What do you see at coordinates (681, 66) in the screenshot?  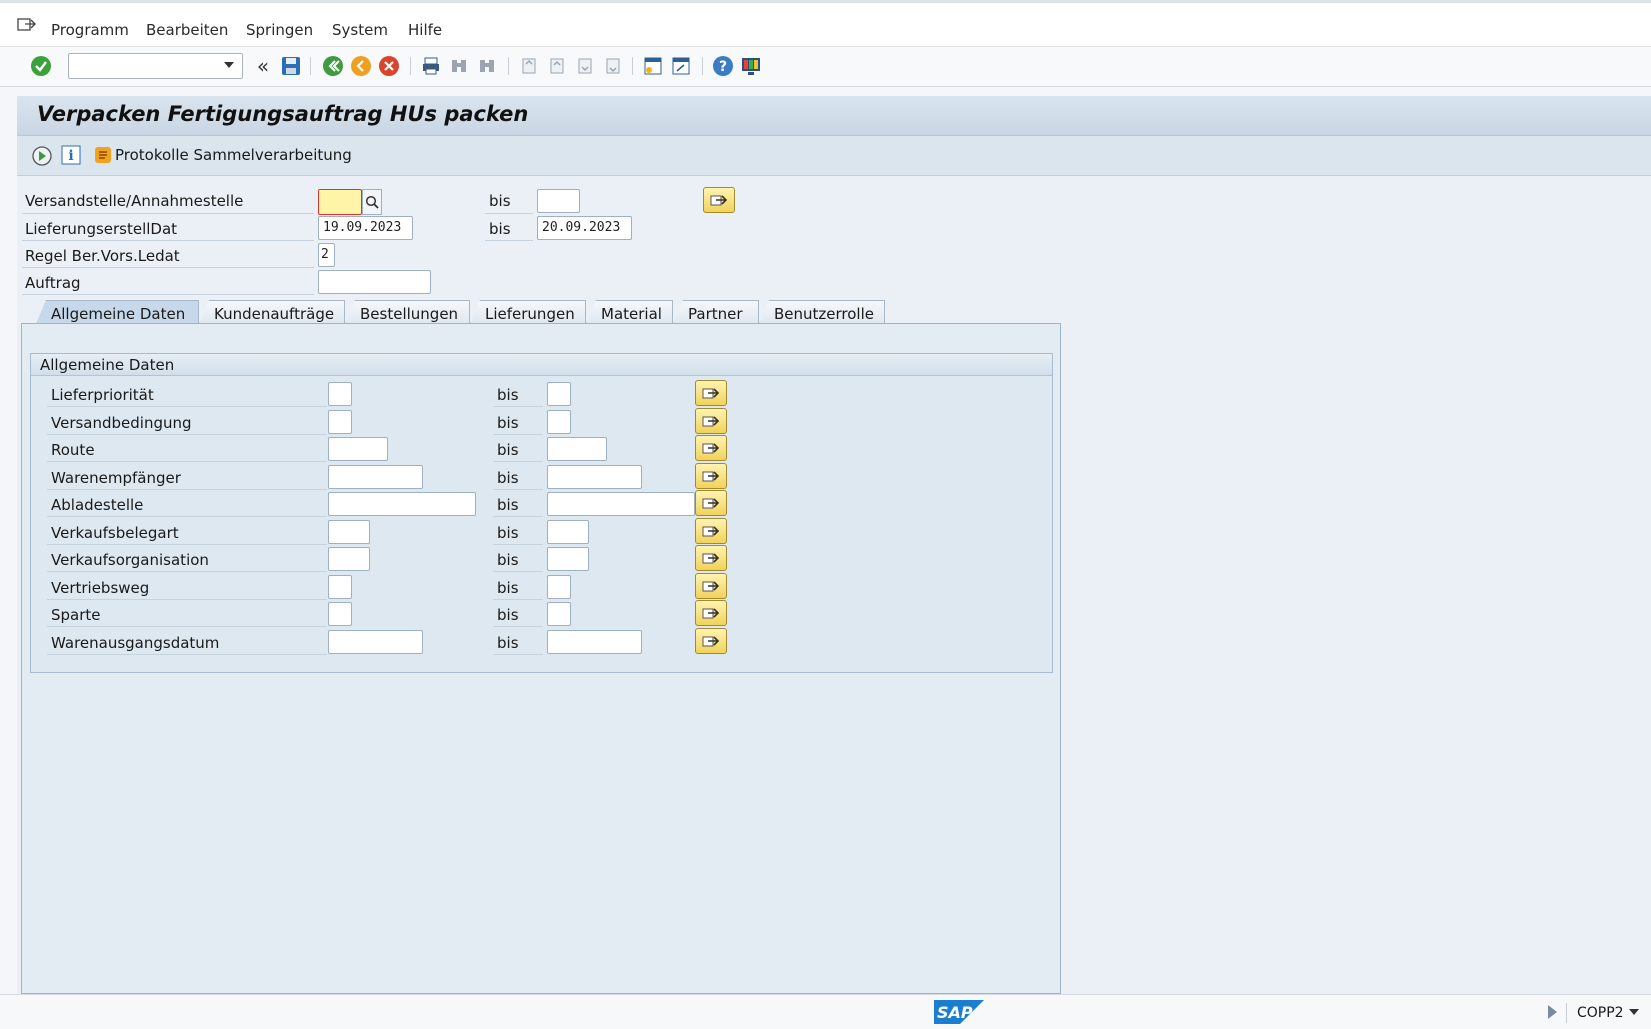 I see `shortcut-icon` at bounding box center [681, 66].